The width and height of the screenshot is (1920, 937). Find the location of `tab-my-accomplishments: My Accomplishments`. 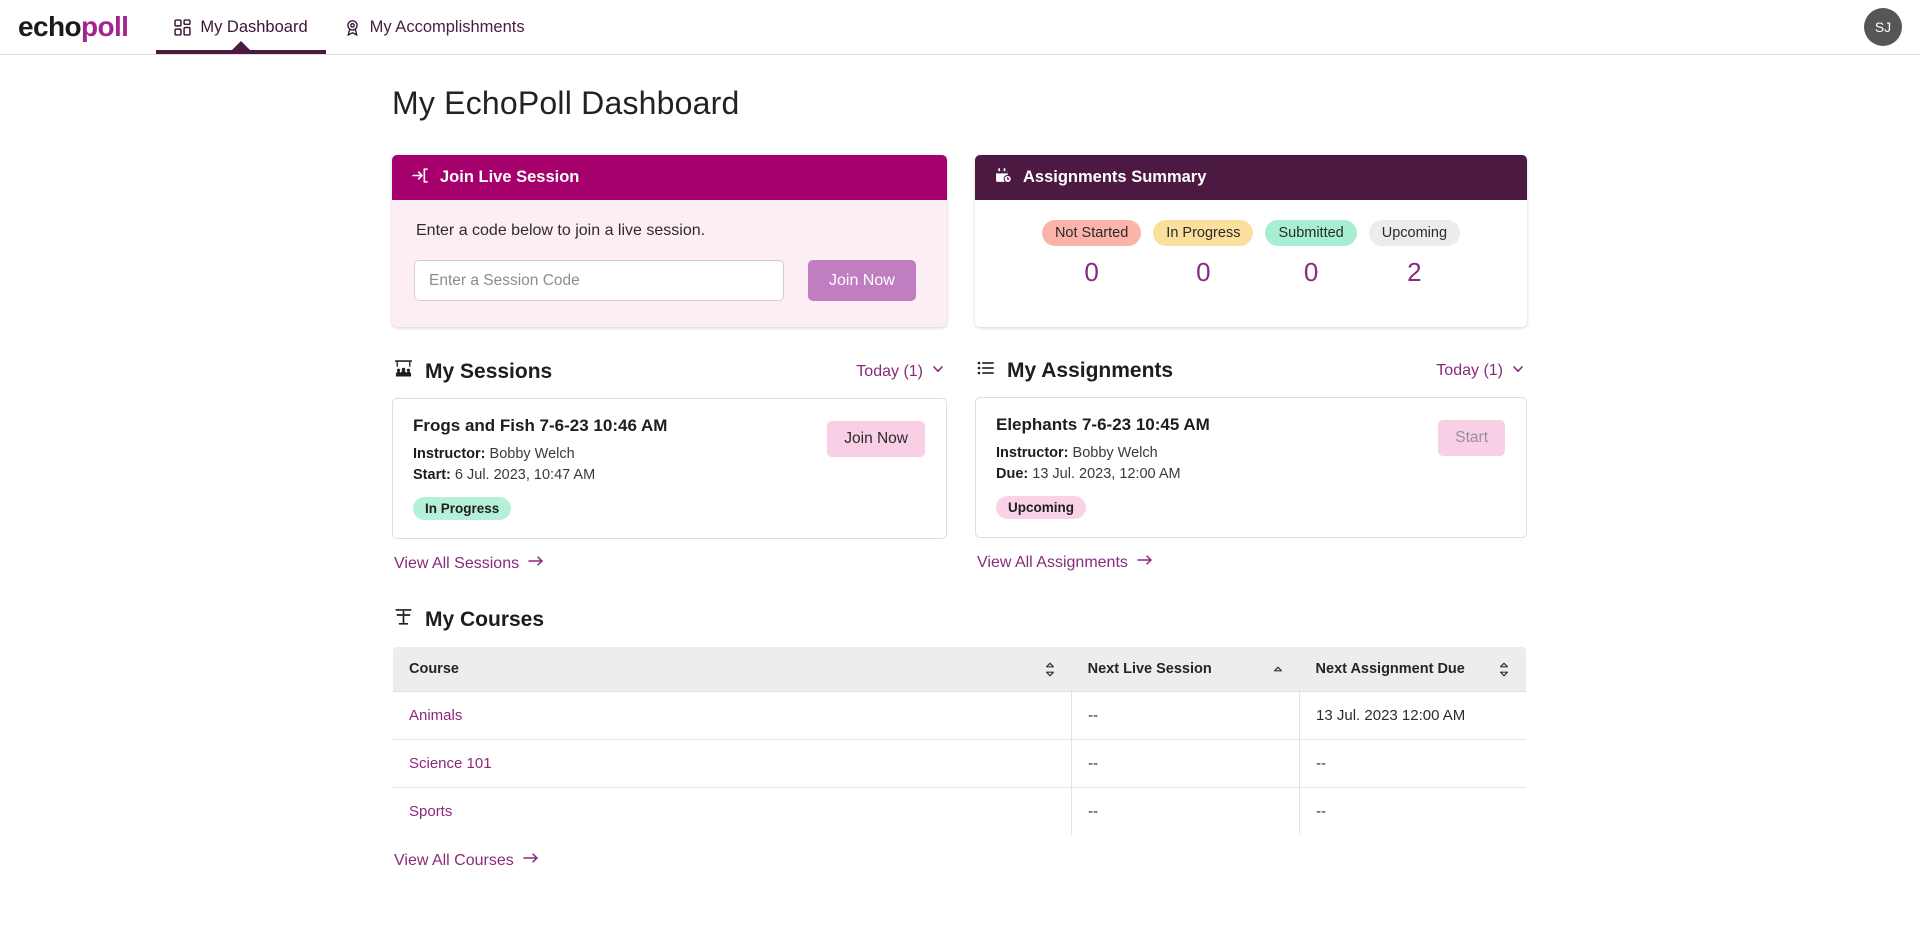

tab-my-accomplishments: My Accomplishments is located at coordinates (434, 27).